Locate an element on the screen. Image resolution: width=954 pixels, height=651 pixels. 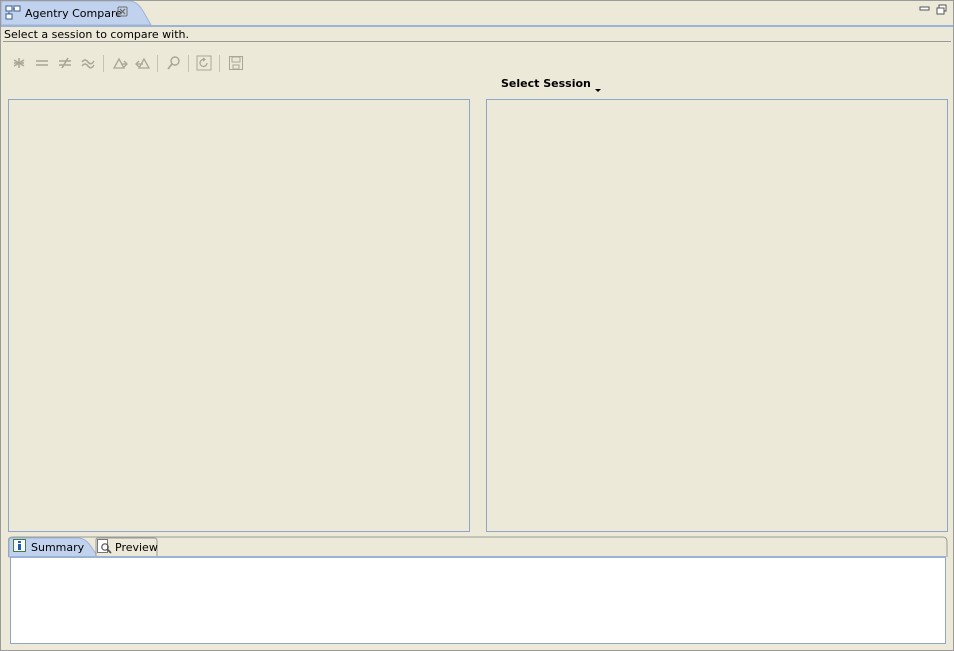
approx-equal-icon is located at coordinates (88, 63).